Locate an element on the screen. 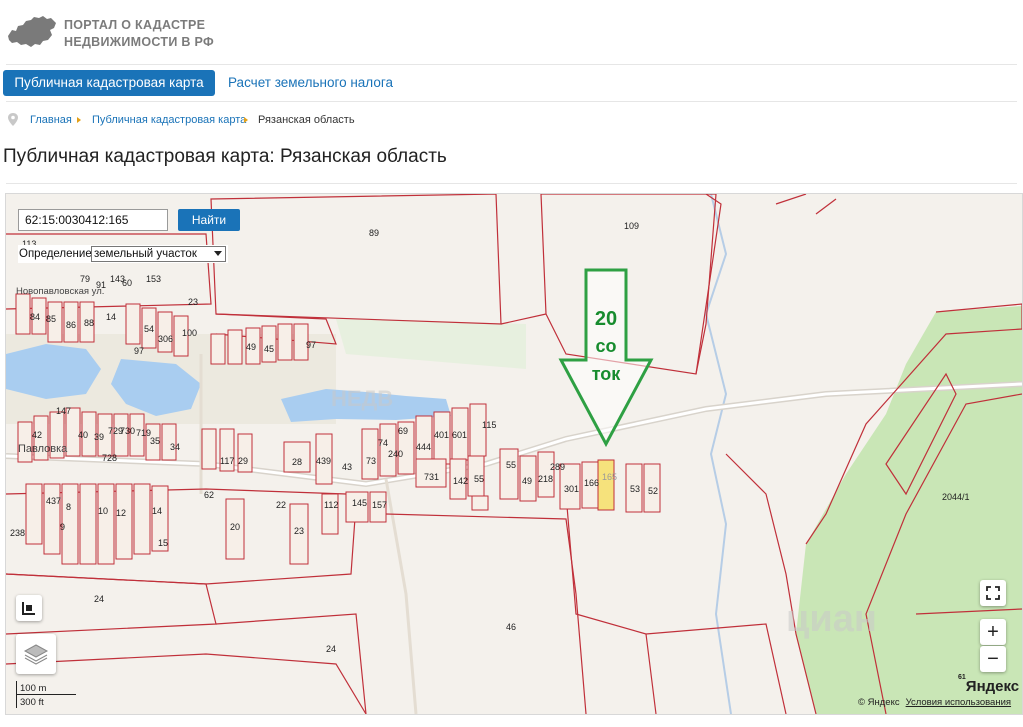 Image resolution: width=1023 pixels, height=727 pixels. layers-icon is located at coordinates (36, 654).